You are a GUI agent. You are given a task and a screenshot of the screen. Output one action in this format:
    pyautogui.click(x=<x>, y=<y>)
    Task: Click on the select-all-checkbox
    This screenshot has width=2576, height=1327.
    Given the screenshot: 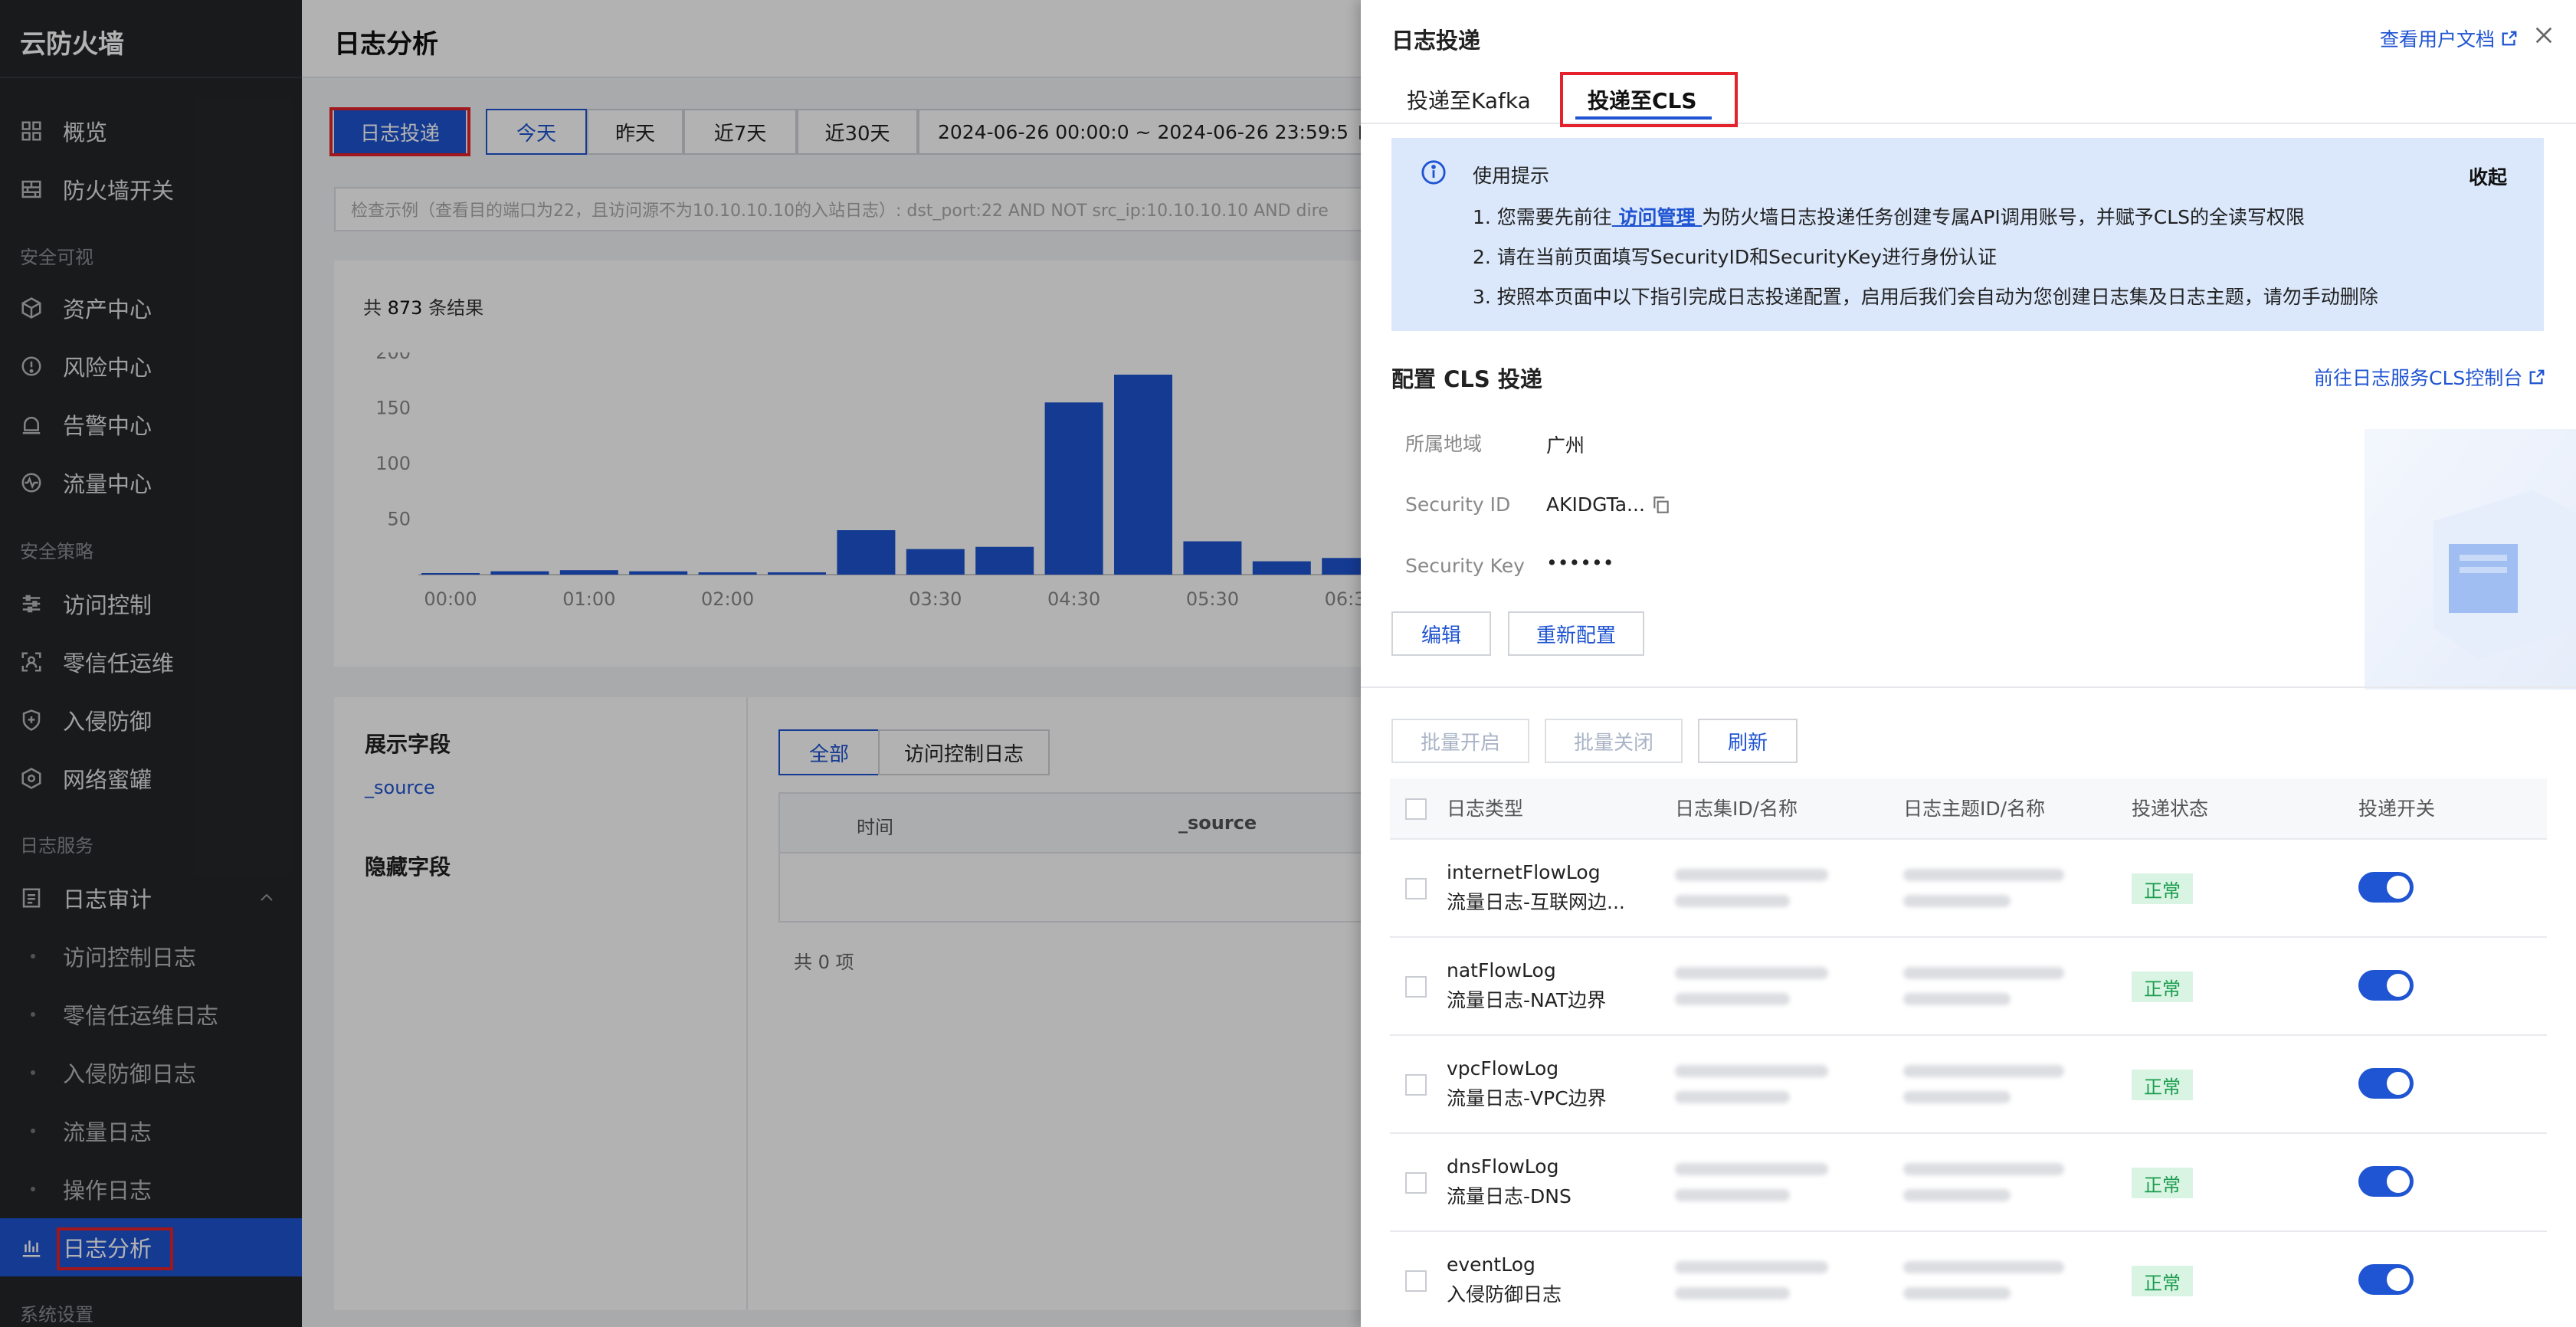 What is the action you would take?
    pyautogui.click(x=1416, y=809)
    